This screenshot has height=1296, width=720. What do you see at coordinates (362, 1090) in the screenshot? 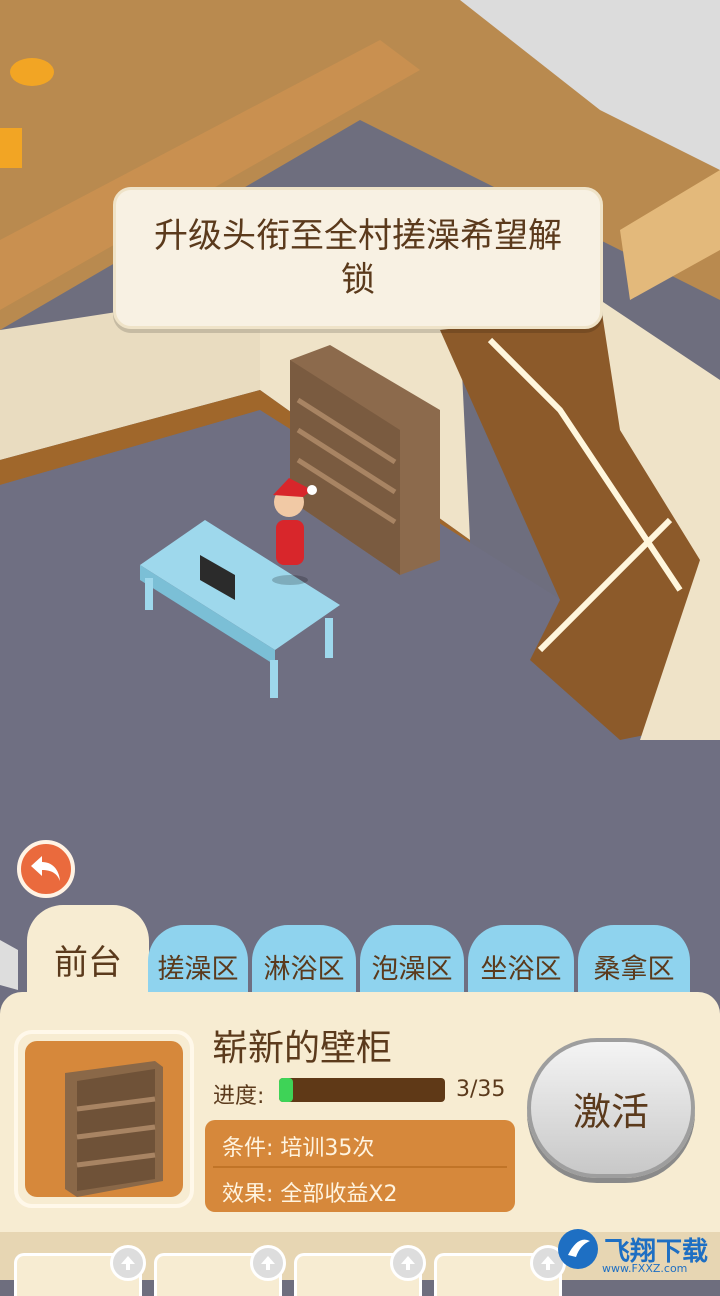
I see `progress-bar` at bounding box center [362, 1090].